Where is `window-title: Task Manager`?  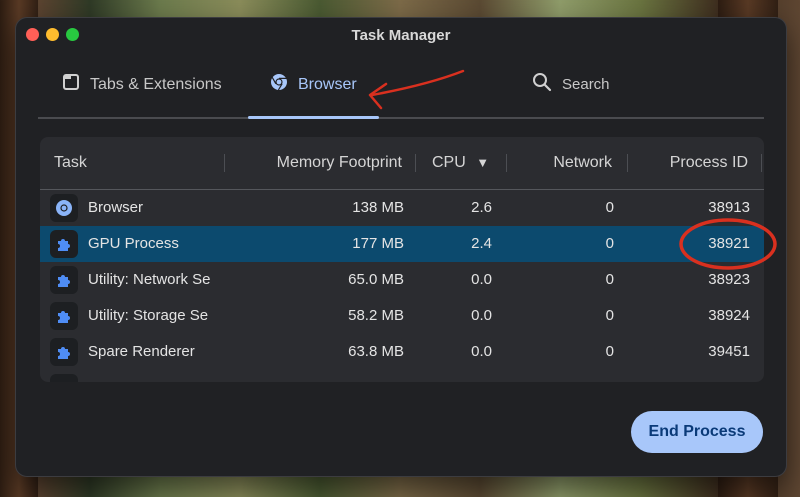 window-title: Task Manager is located at coordinates (401, 35).